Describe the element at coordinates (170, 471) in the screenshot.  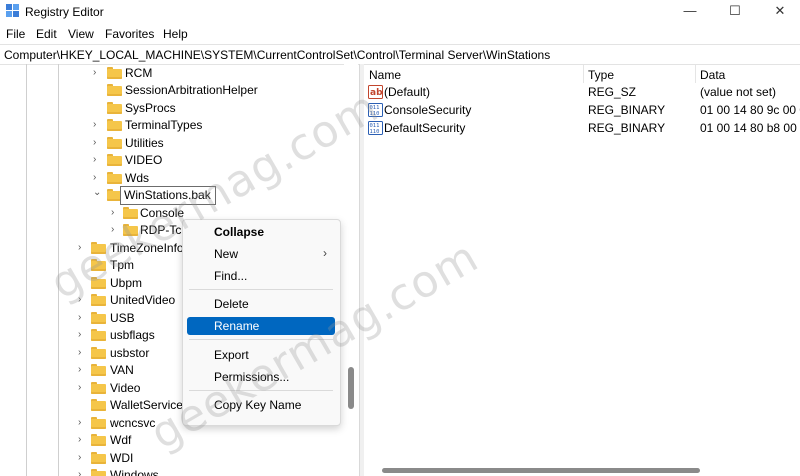
I see `tree-item-windows: › Windows` at that location.